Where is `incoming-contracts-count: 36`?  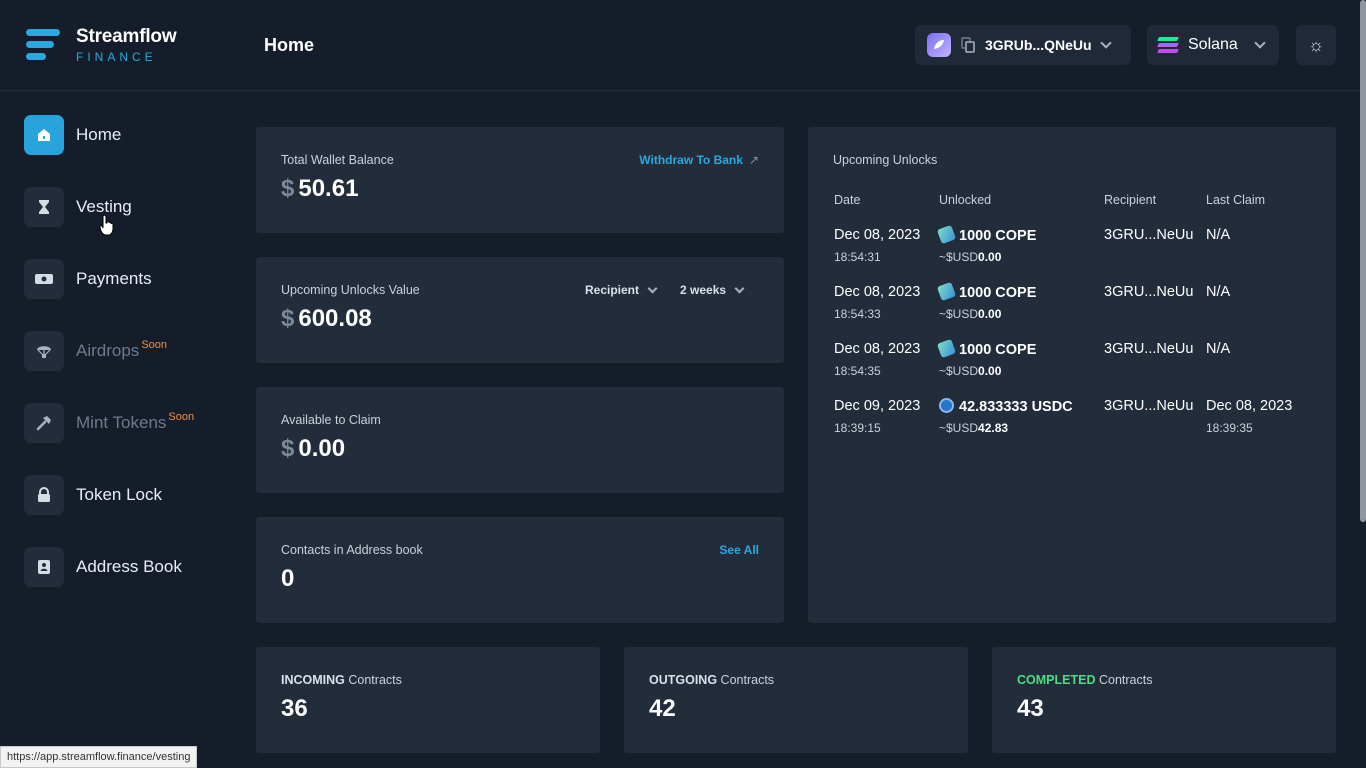 incoming-contracts-count: 36 is located at coordinates (294, 708).